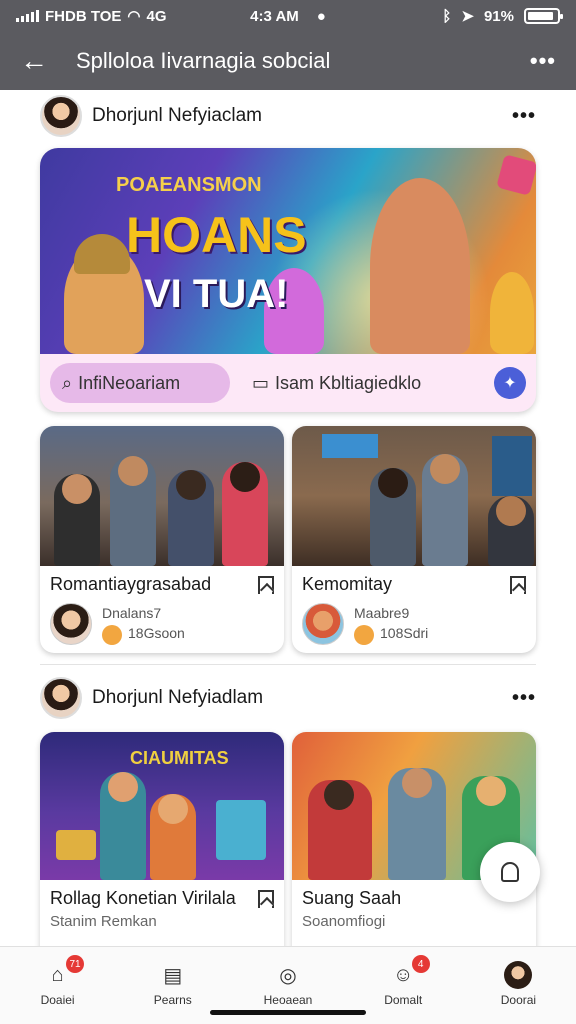  Describe the element at coordinates (382, 613) in the screenshot. I see `card-author: Maabre9` at that location.